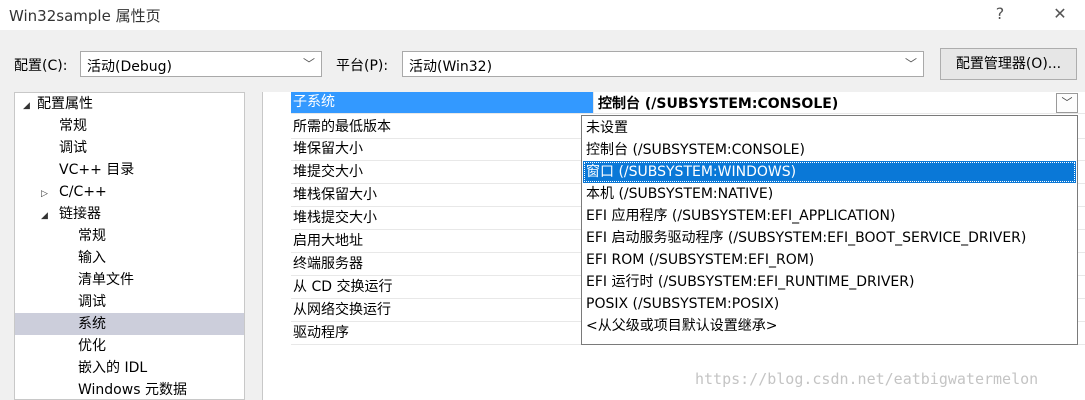 The height and width of the screenshot is (400, 1085). I want to click on help-button: ?, so click(1000, 14).